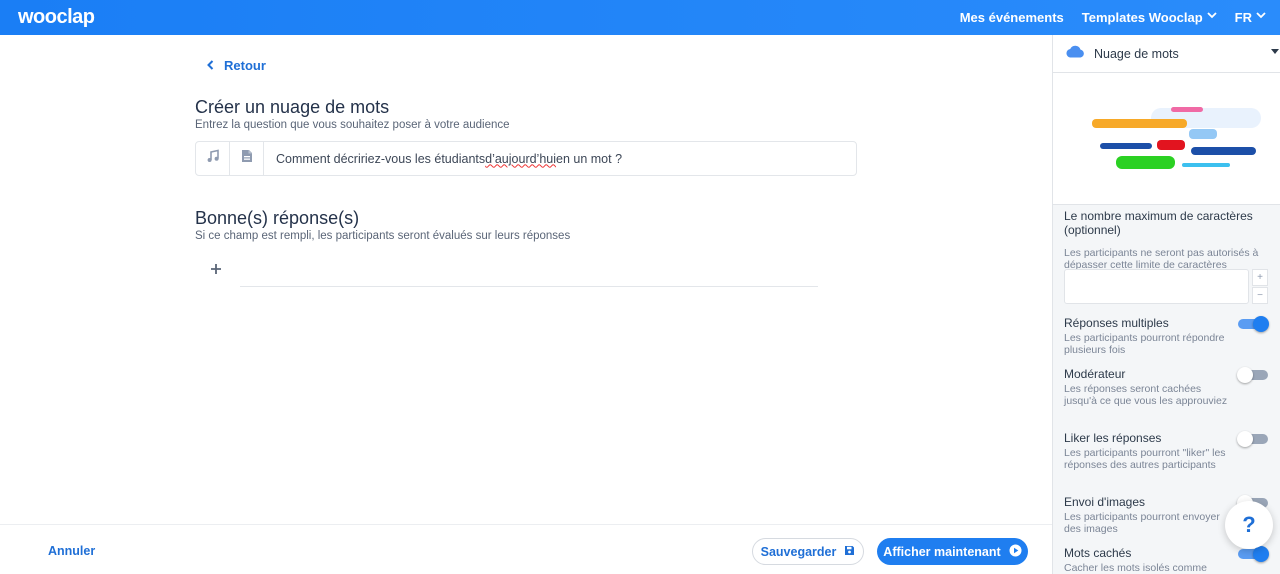 The height and width of the screenshot is (574, 1280). I want to click on answer-input-line, so click(529, 286).